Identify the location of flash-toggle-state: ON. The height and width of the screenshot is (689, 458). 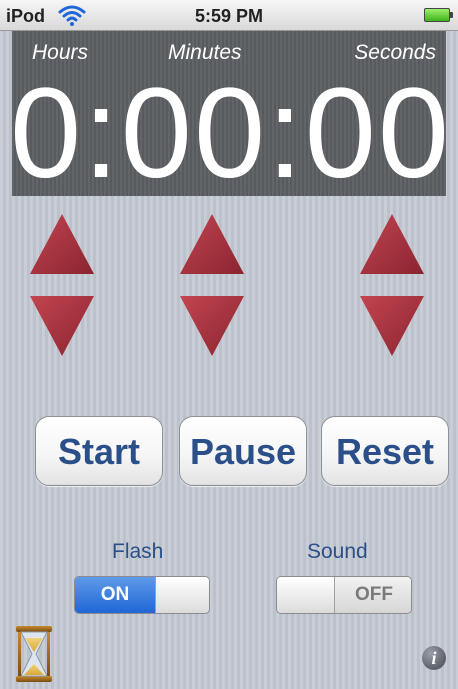
(115, 595).